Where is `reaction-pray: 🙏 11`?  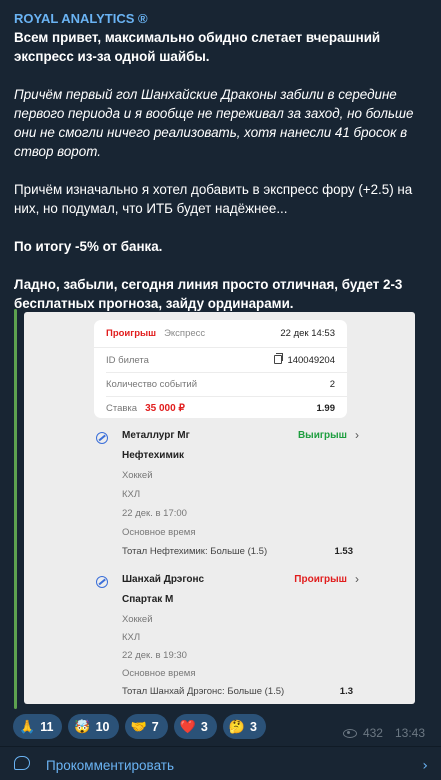 reaction-pray: 🙏 11 is located at coordinates (38, 726).